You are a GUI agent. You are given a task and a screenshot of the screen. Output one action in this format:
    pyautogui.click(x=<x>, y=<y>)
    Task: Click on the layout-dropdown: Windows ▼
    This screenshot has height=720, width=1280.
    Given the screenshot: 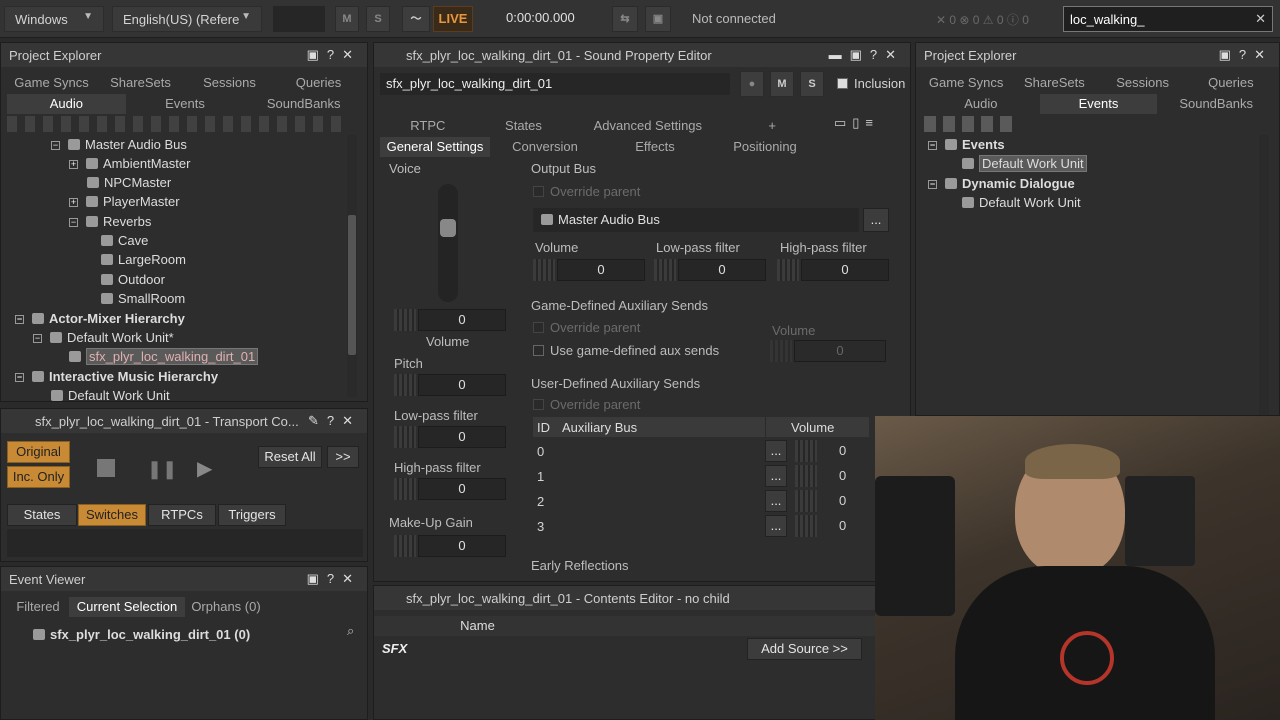 What is the action you would take?
    pyautogui.click(x=54, y=19)
    